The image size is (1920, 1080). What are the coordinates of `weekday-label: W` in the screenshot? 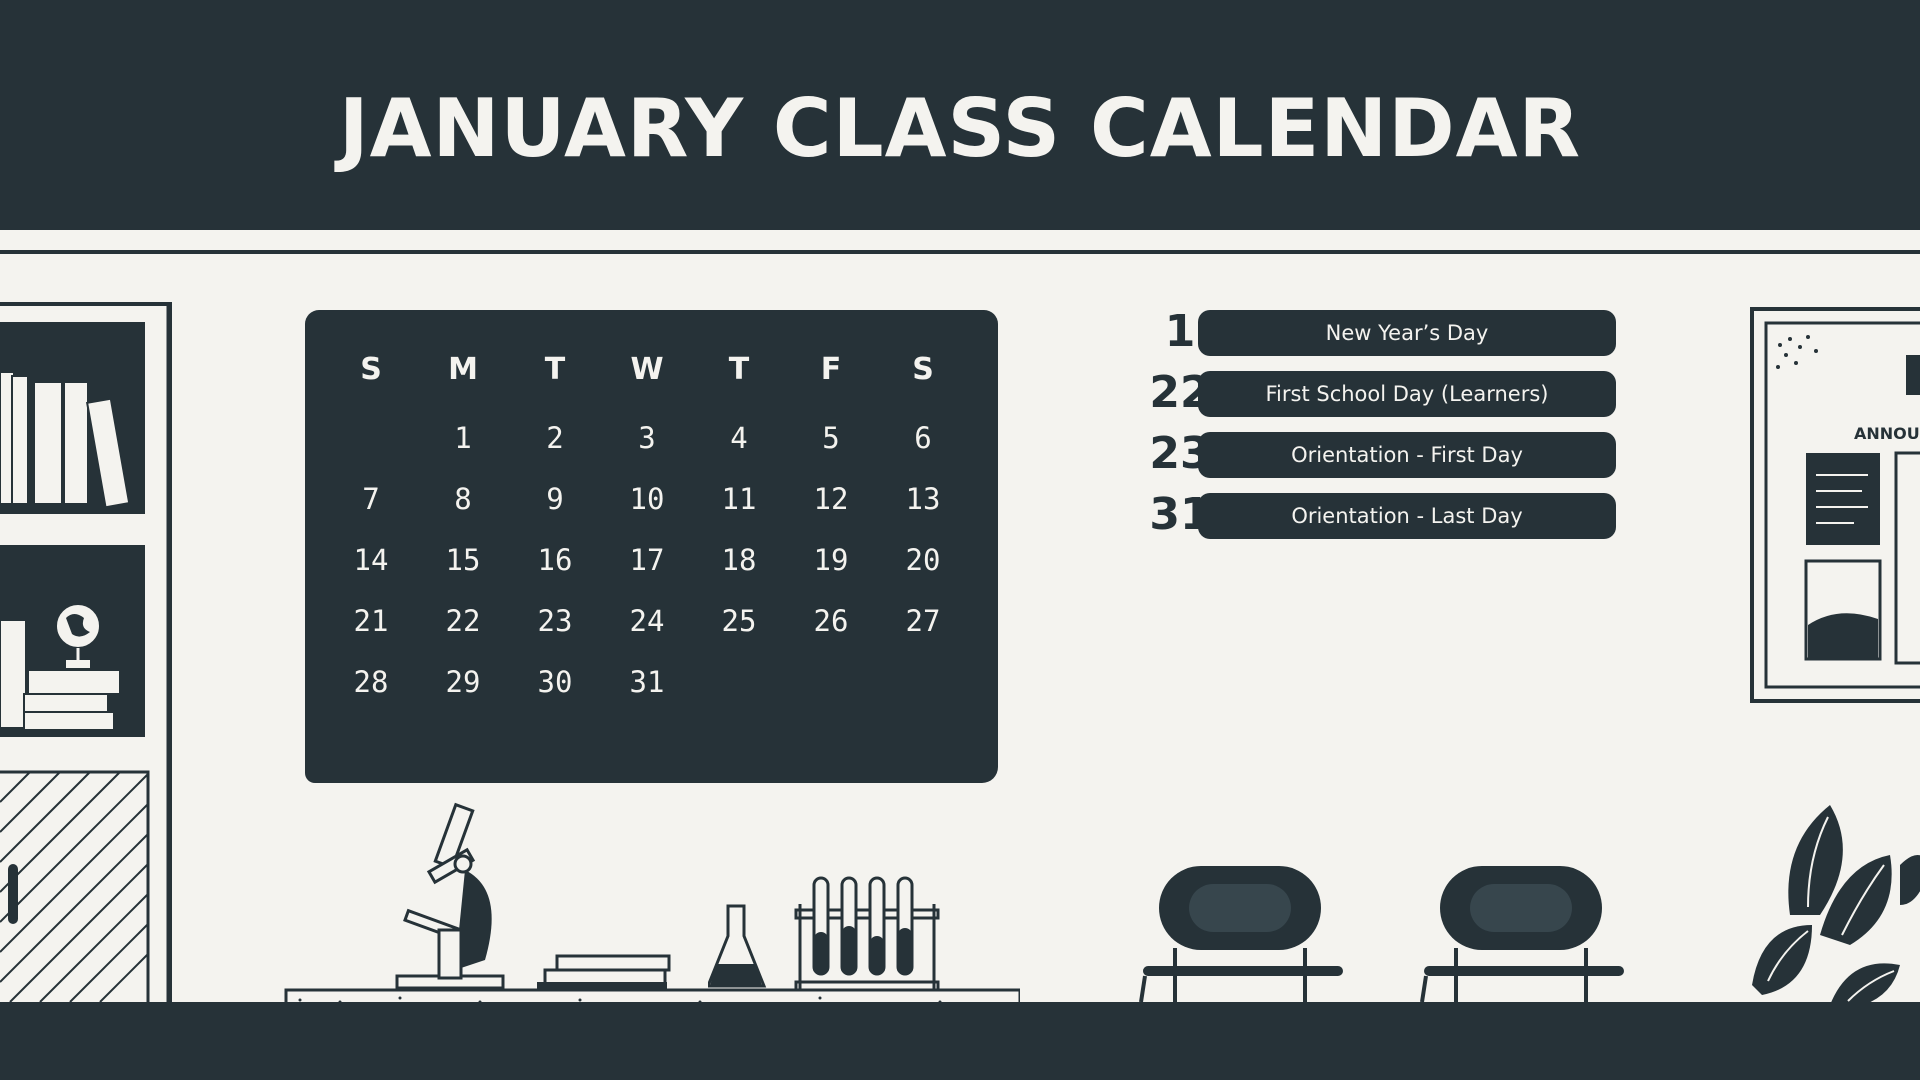 It's located at (647, 369).